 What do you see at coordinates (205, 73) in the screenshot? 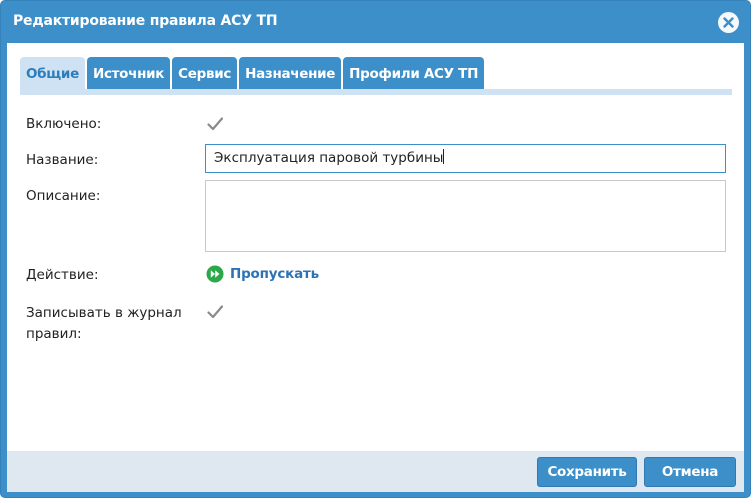
I see `tab-service: Сервис` at bounding box center [205, 73].